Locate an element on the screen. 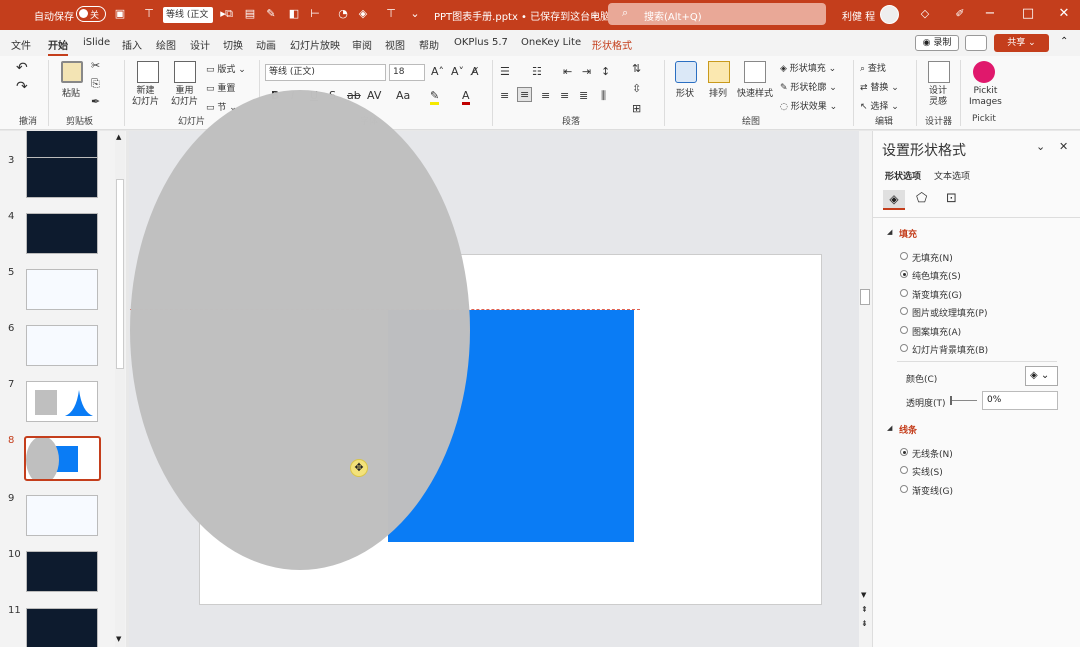  diamond-icon: ◇ is located at coordinates (925, 14).